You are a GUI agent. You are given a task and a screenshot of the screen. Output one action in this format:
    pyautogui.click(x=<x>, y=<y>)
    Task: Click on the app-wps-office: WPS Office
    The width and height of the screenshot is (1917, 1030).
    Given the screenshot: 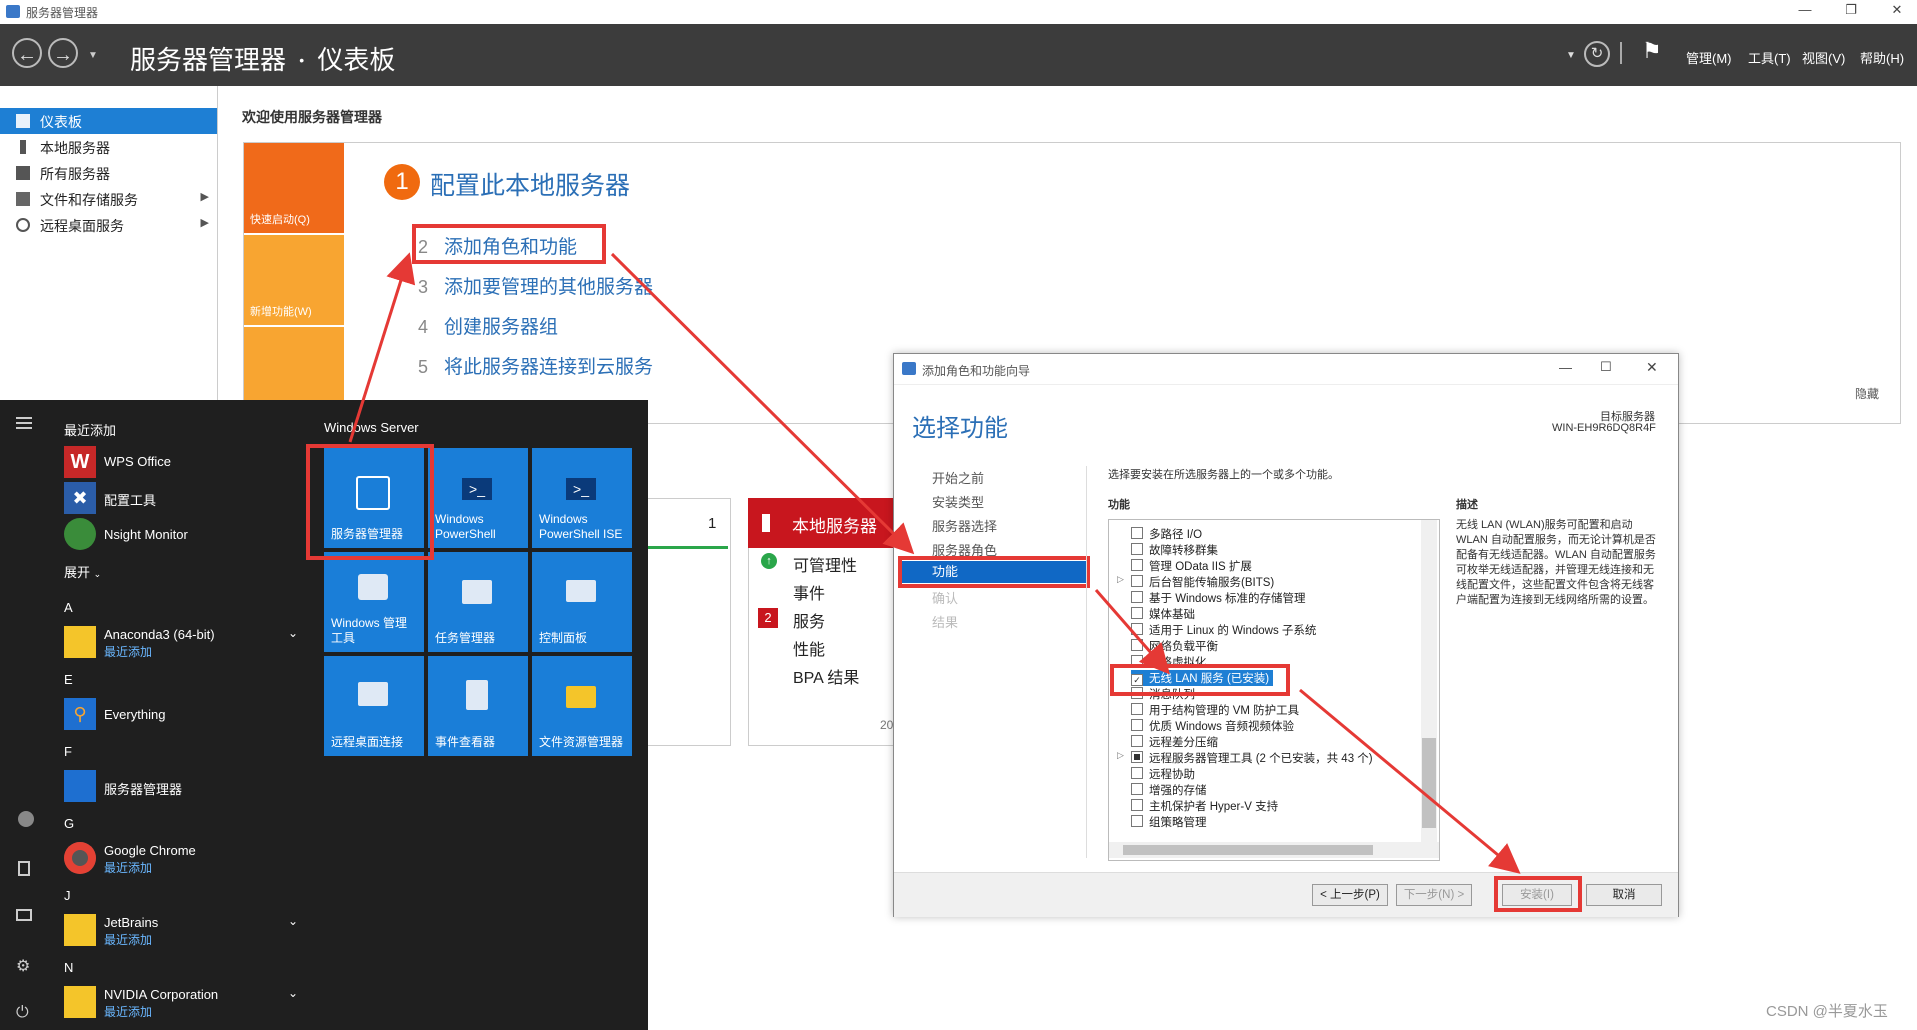 What is the action you would take?
    pyautogui.click(x=137, y=461)
    